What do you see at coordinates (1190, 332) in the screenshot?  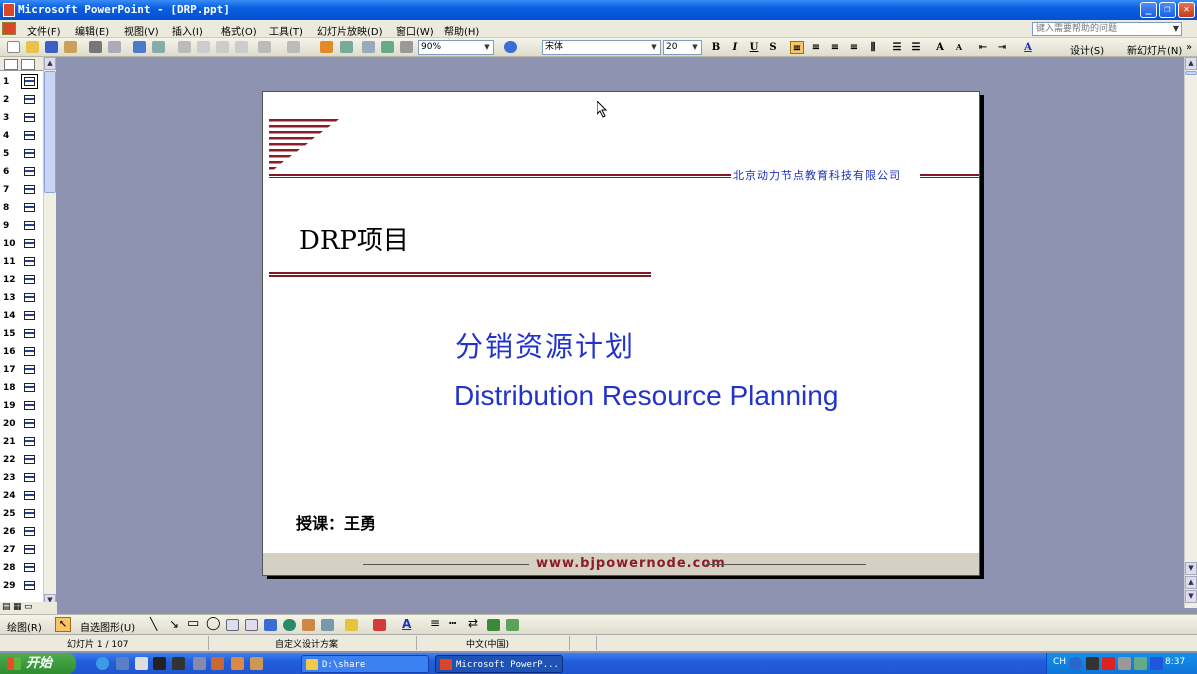 I see `slide-scrollbar: ▲ ▼ ▲ ▼` at bounding box center [1190, 332].